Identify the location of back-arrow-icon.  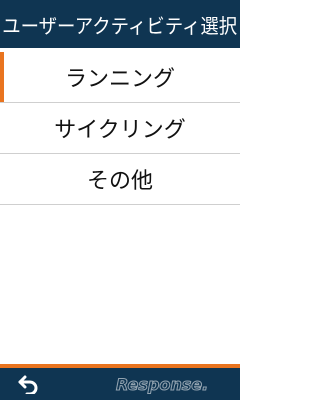
(28, 384).